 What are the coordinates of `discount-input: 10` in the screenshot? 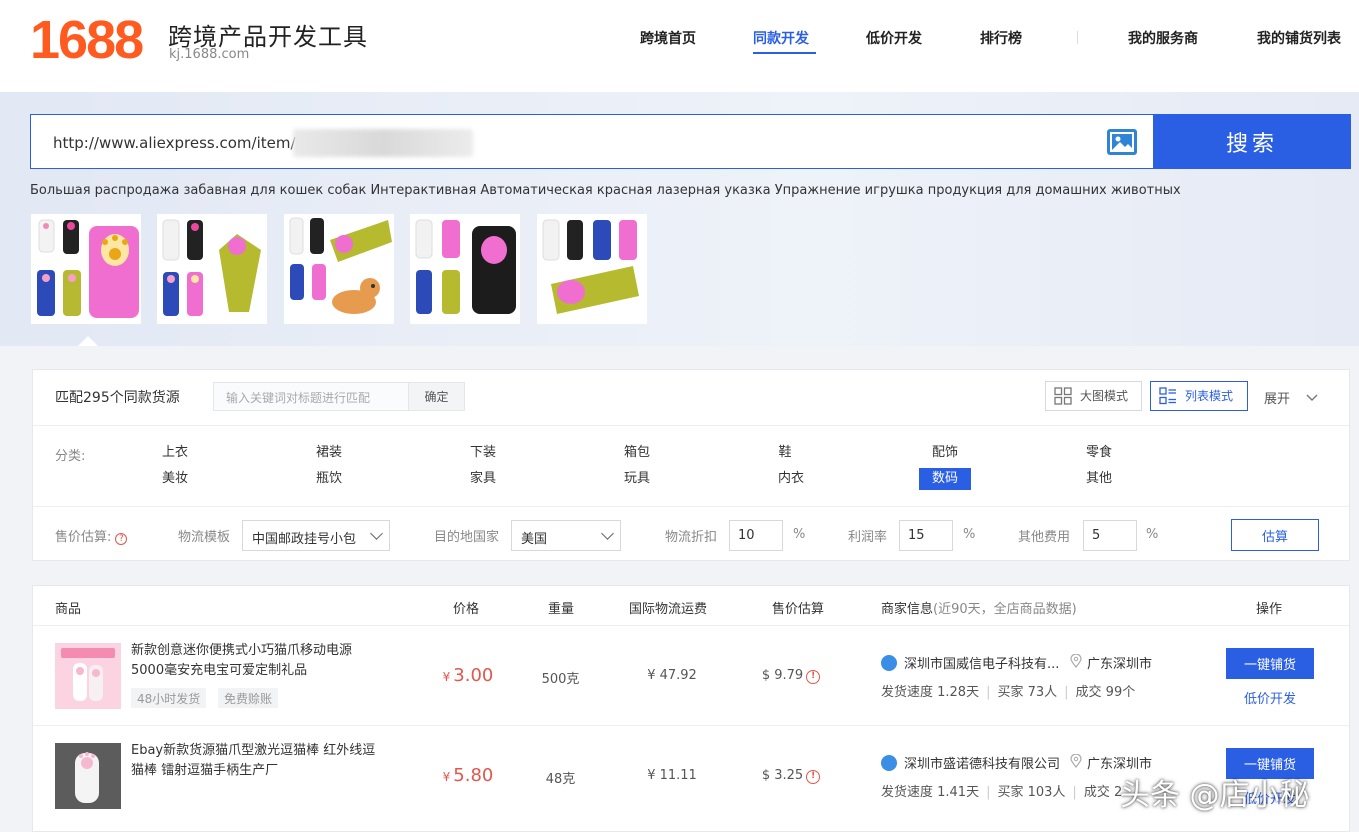 It's located at (756, 535).